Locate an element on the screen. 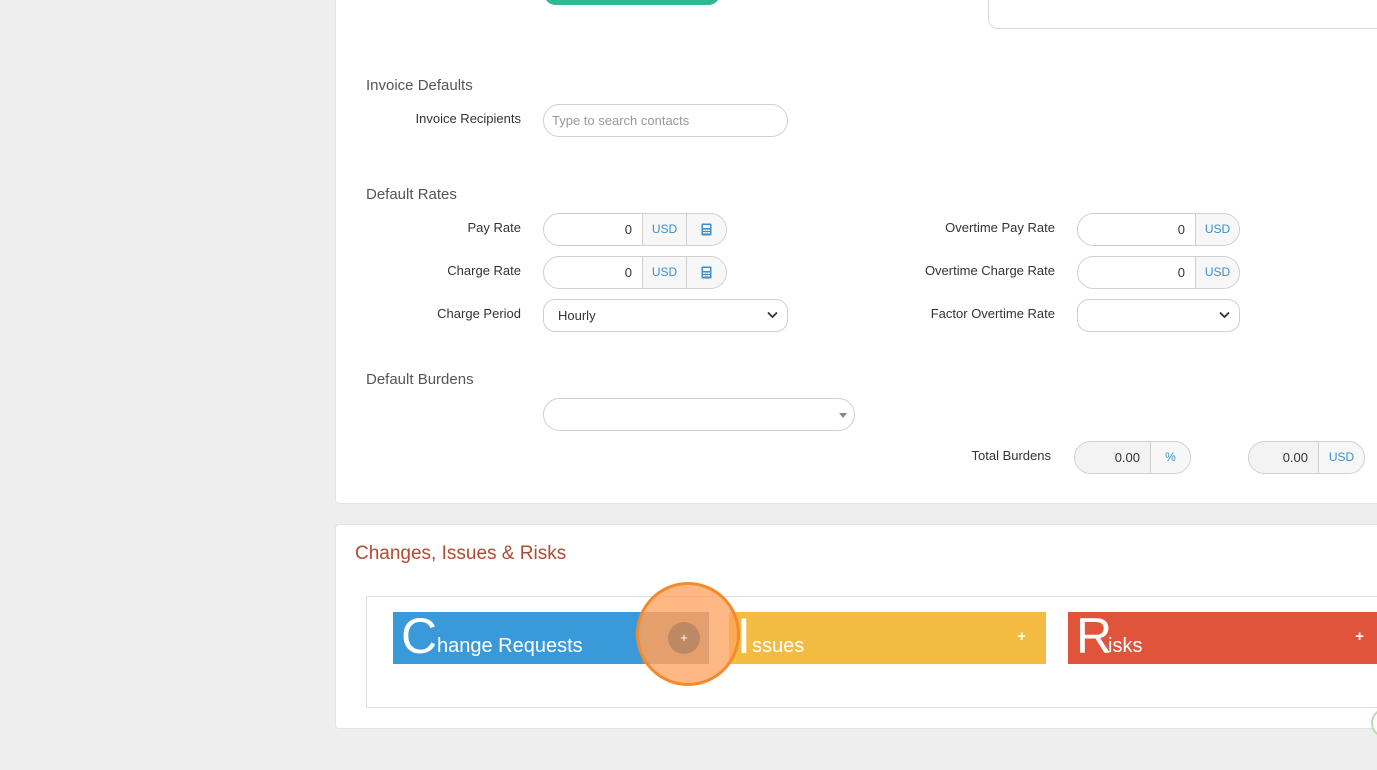 The width and height of the screenshot is (1377, 770). invoice-recipients-label: Invoice Recipients is located at coordinates (468, 118).